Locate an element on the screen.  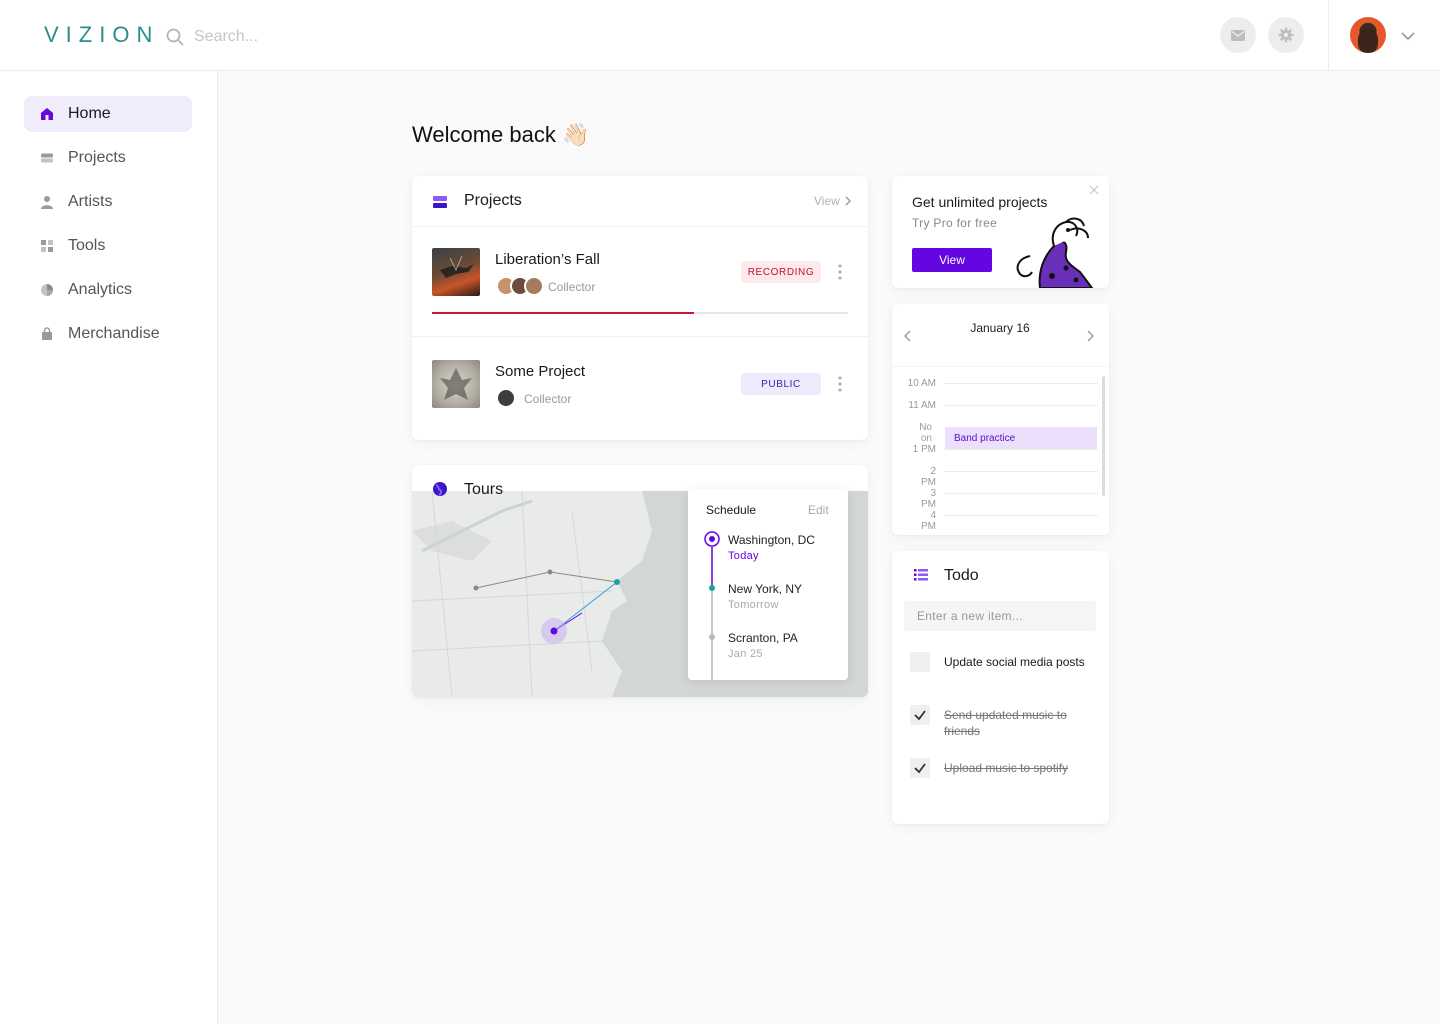
gear-icon is located at coordinates (1286, 35).